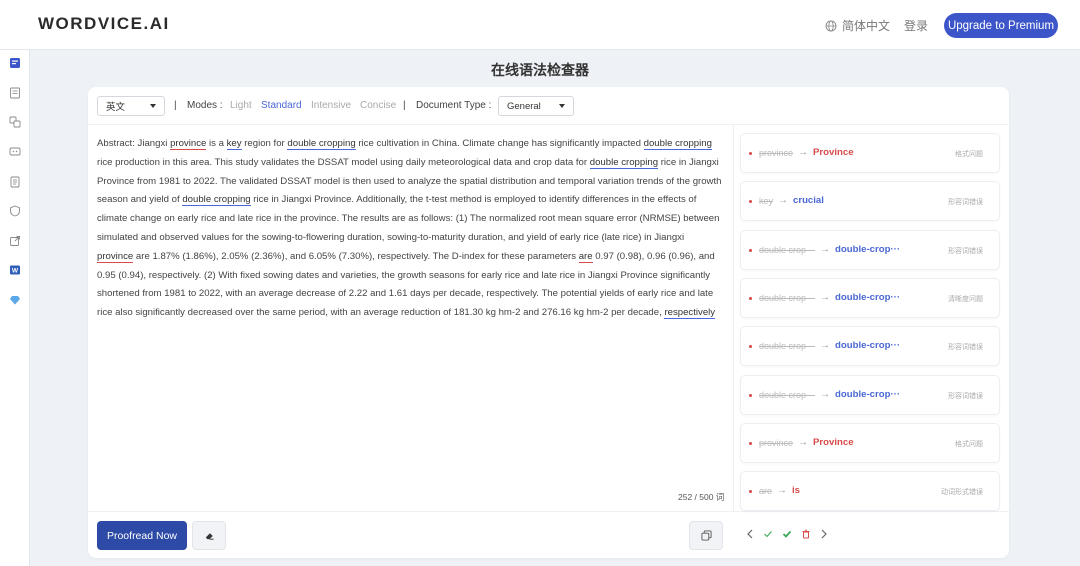  Describe the element at coordinates (15, 182) in the screenshot. I see `notes-icon` at that location.